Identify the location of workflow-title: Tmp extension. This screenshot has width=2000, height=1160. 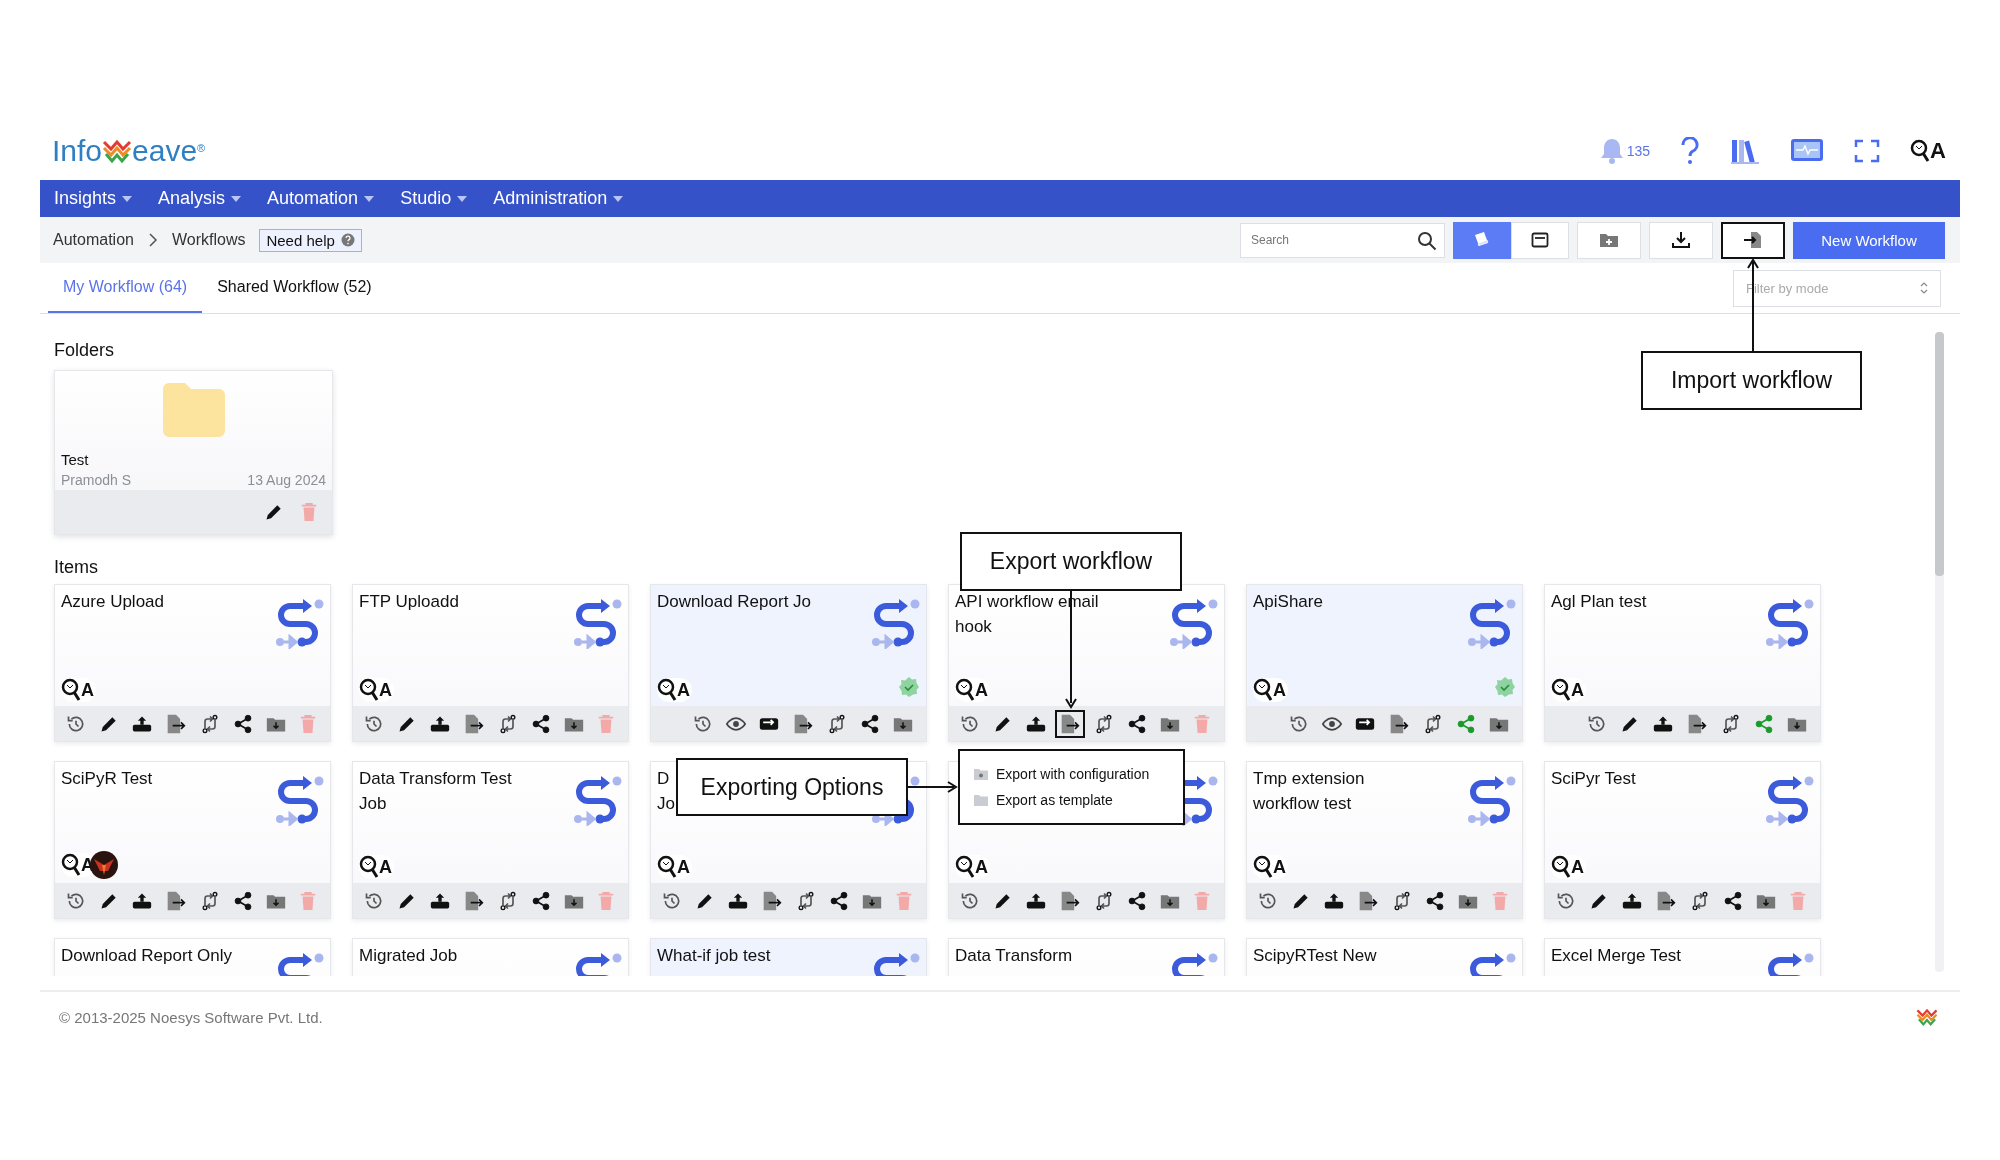
(1309, 779).